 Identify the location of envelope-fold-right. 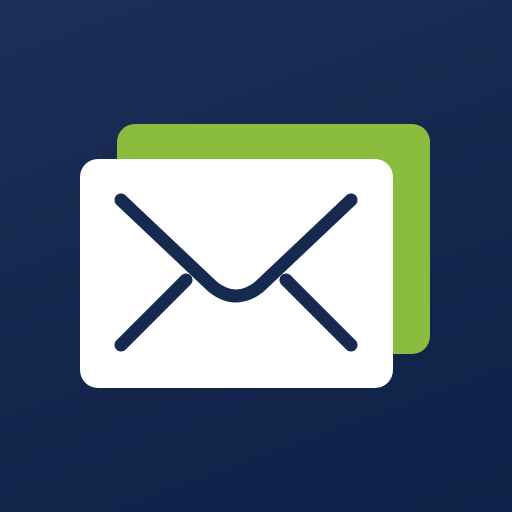
(318, 312).